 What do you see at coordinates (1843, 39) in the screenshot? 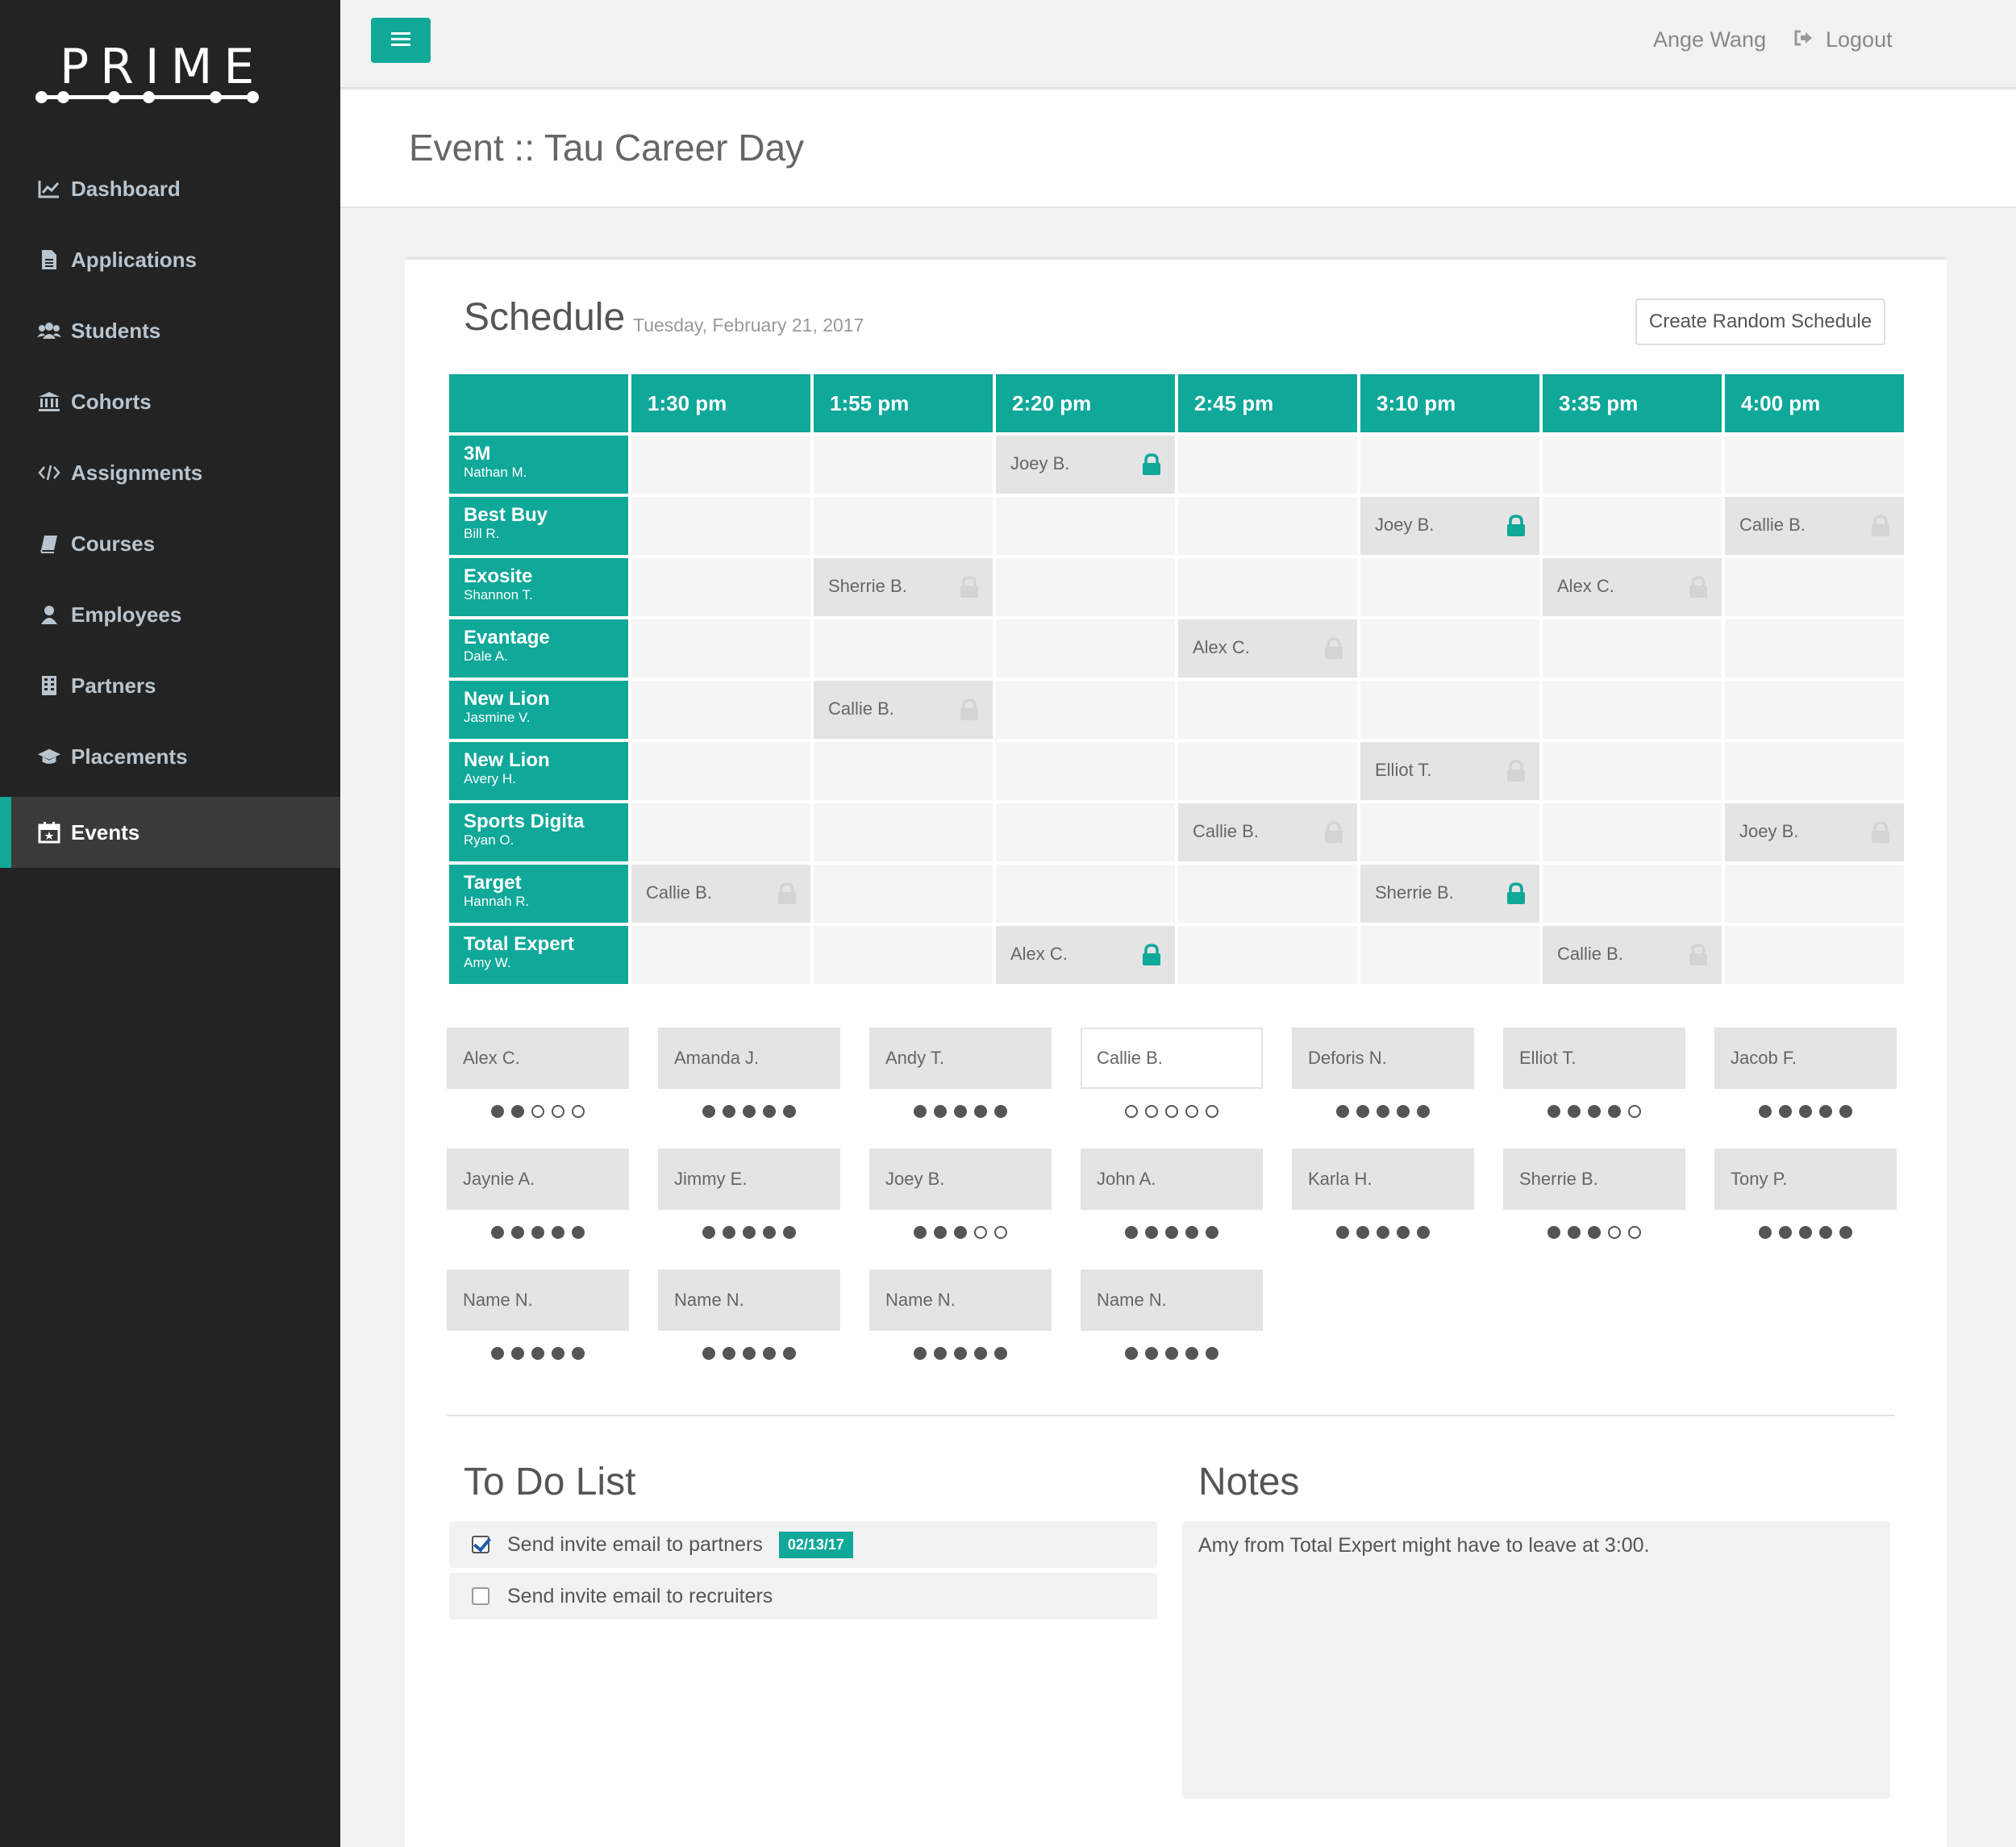
I see `logout-link: Logout` at bounding box center [1843, 39].